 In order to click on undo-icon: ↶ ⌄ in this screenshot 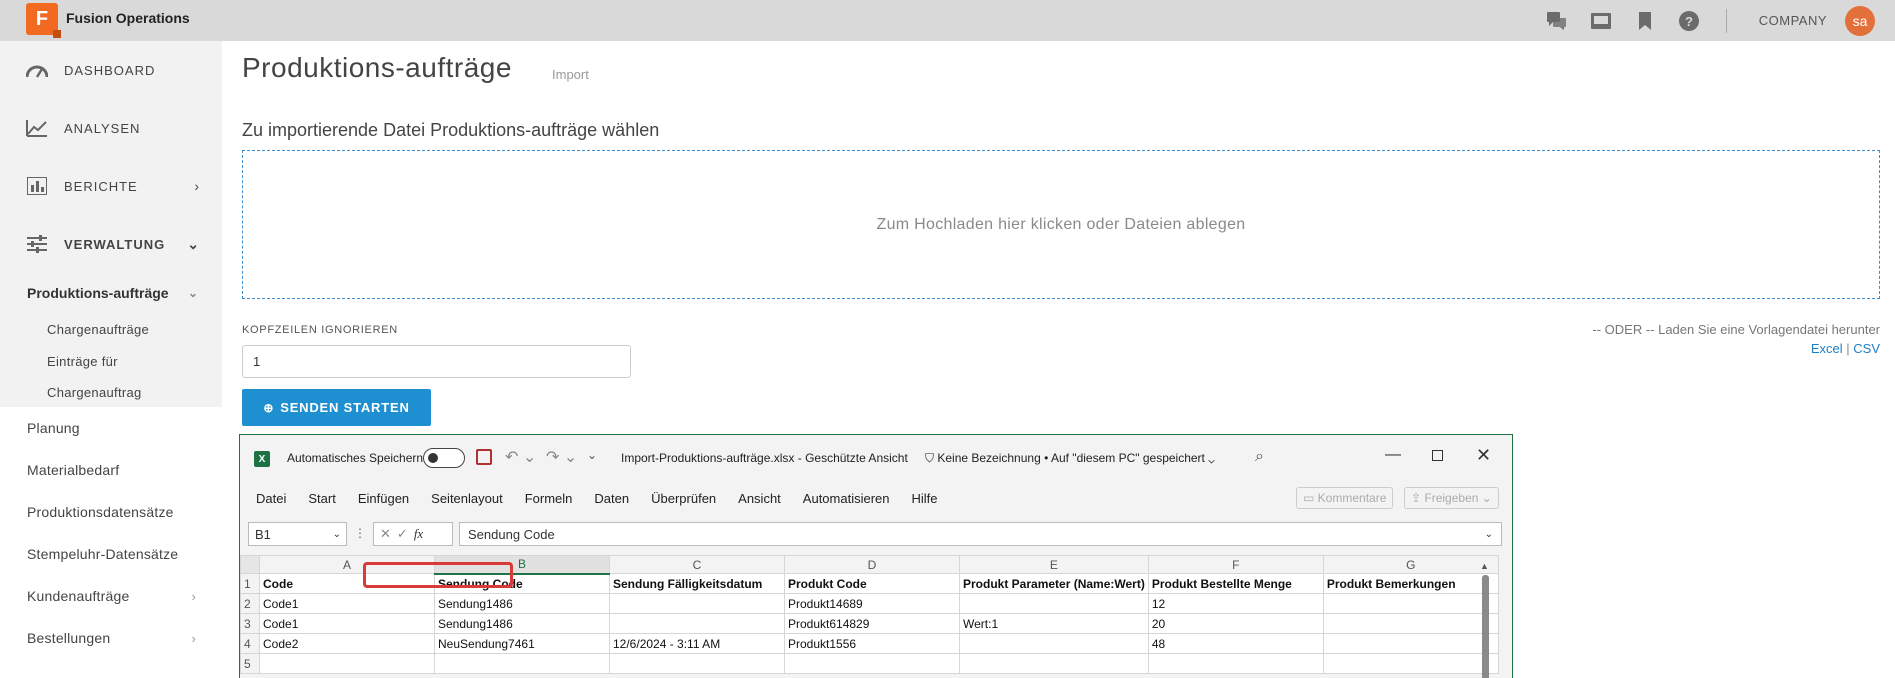, I will do `click(520, 457)`.